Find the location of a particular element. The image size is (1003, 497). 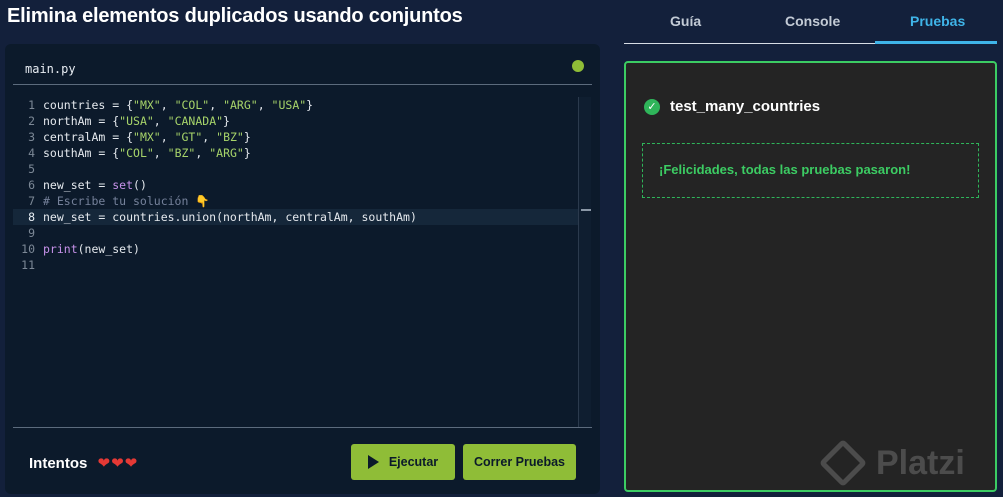

line-number: 4 is located at coordinates (31, 153).